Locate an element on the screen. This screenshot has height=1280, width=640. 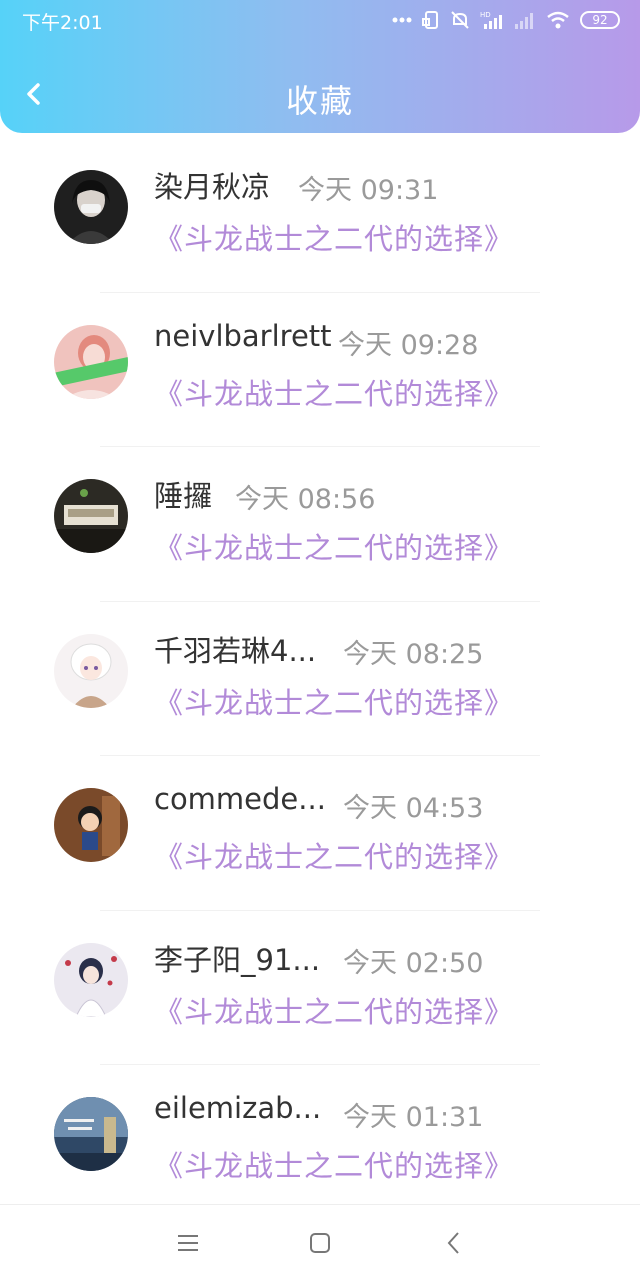
menu-button is located at coordinates (188, 1243).